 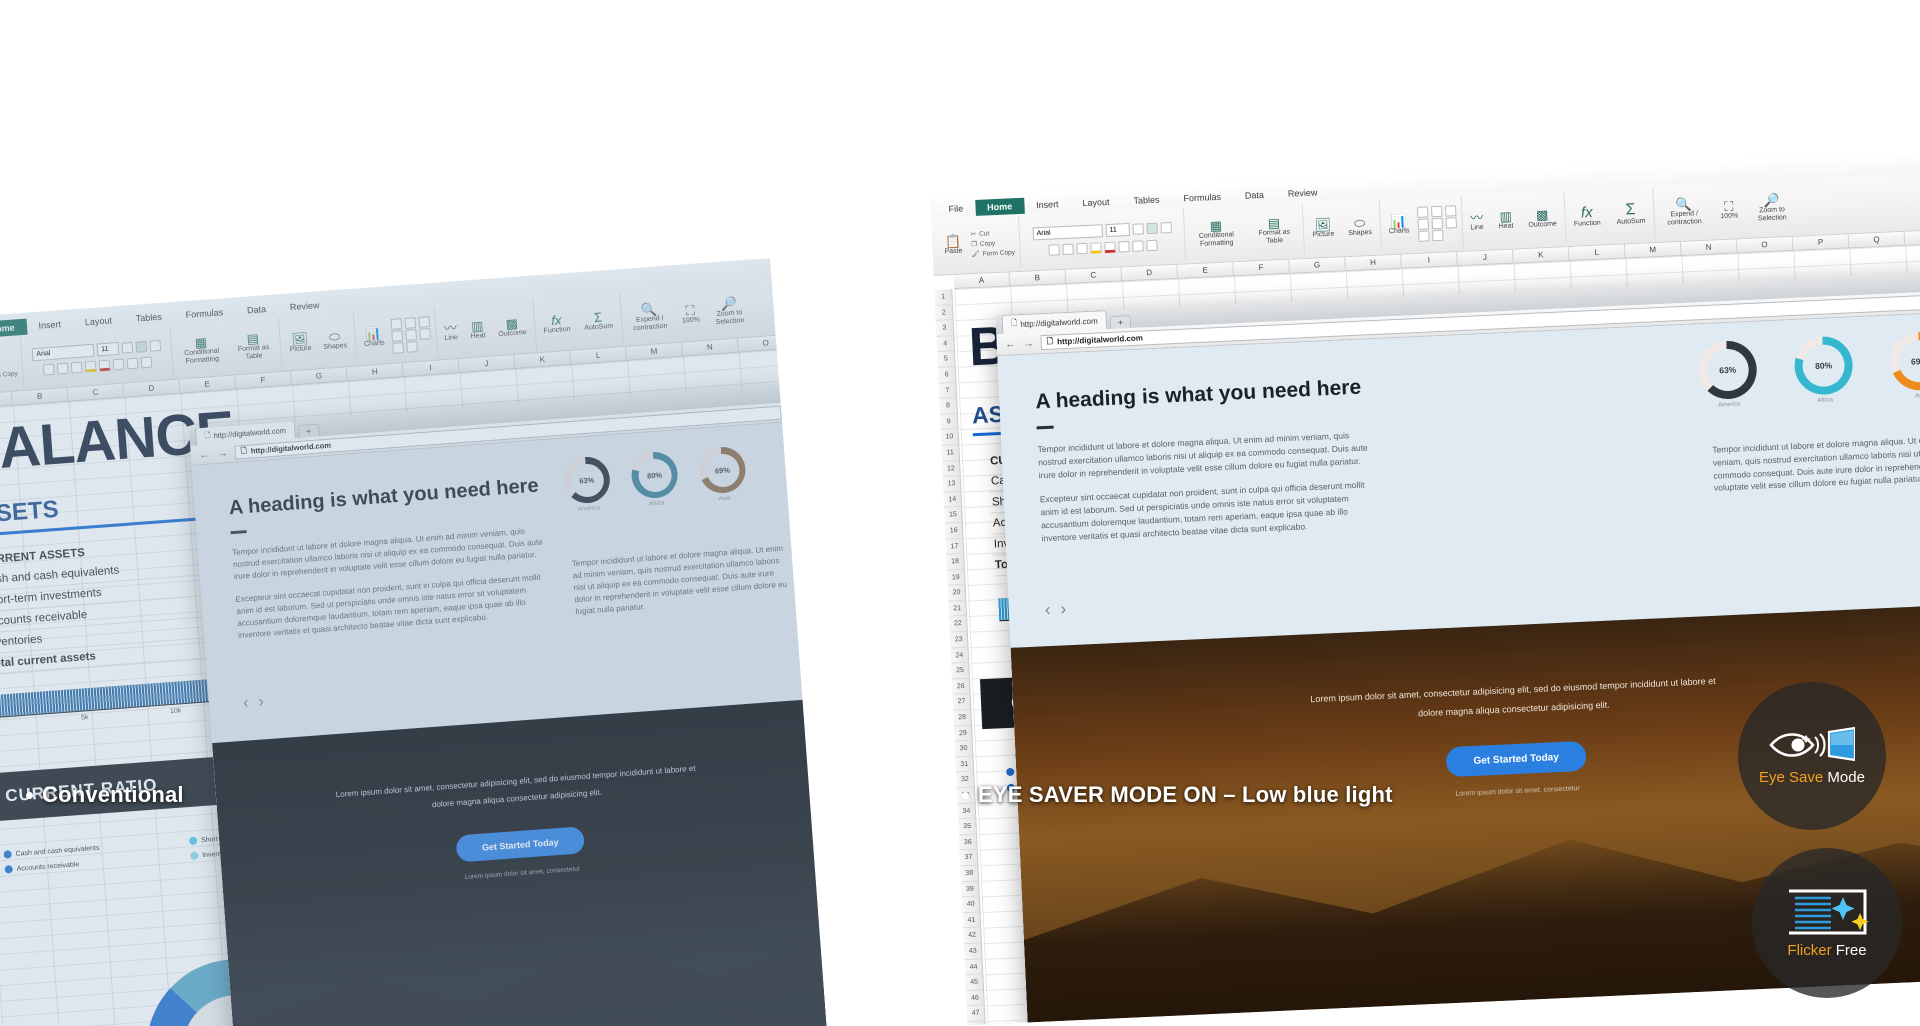 What do you see at coordinates (1303, 193) in the screenshot?
I see `tab-review: Review` at bounding box center [1303, 193].